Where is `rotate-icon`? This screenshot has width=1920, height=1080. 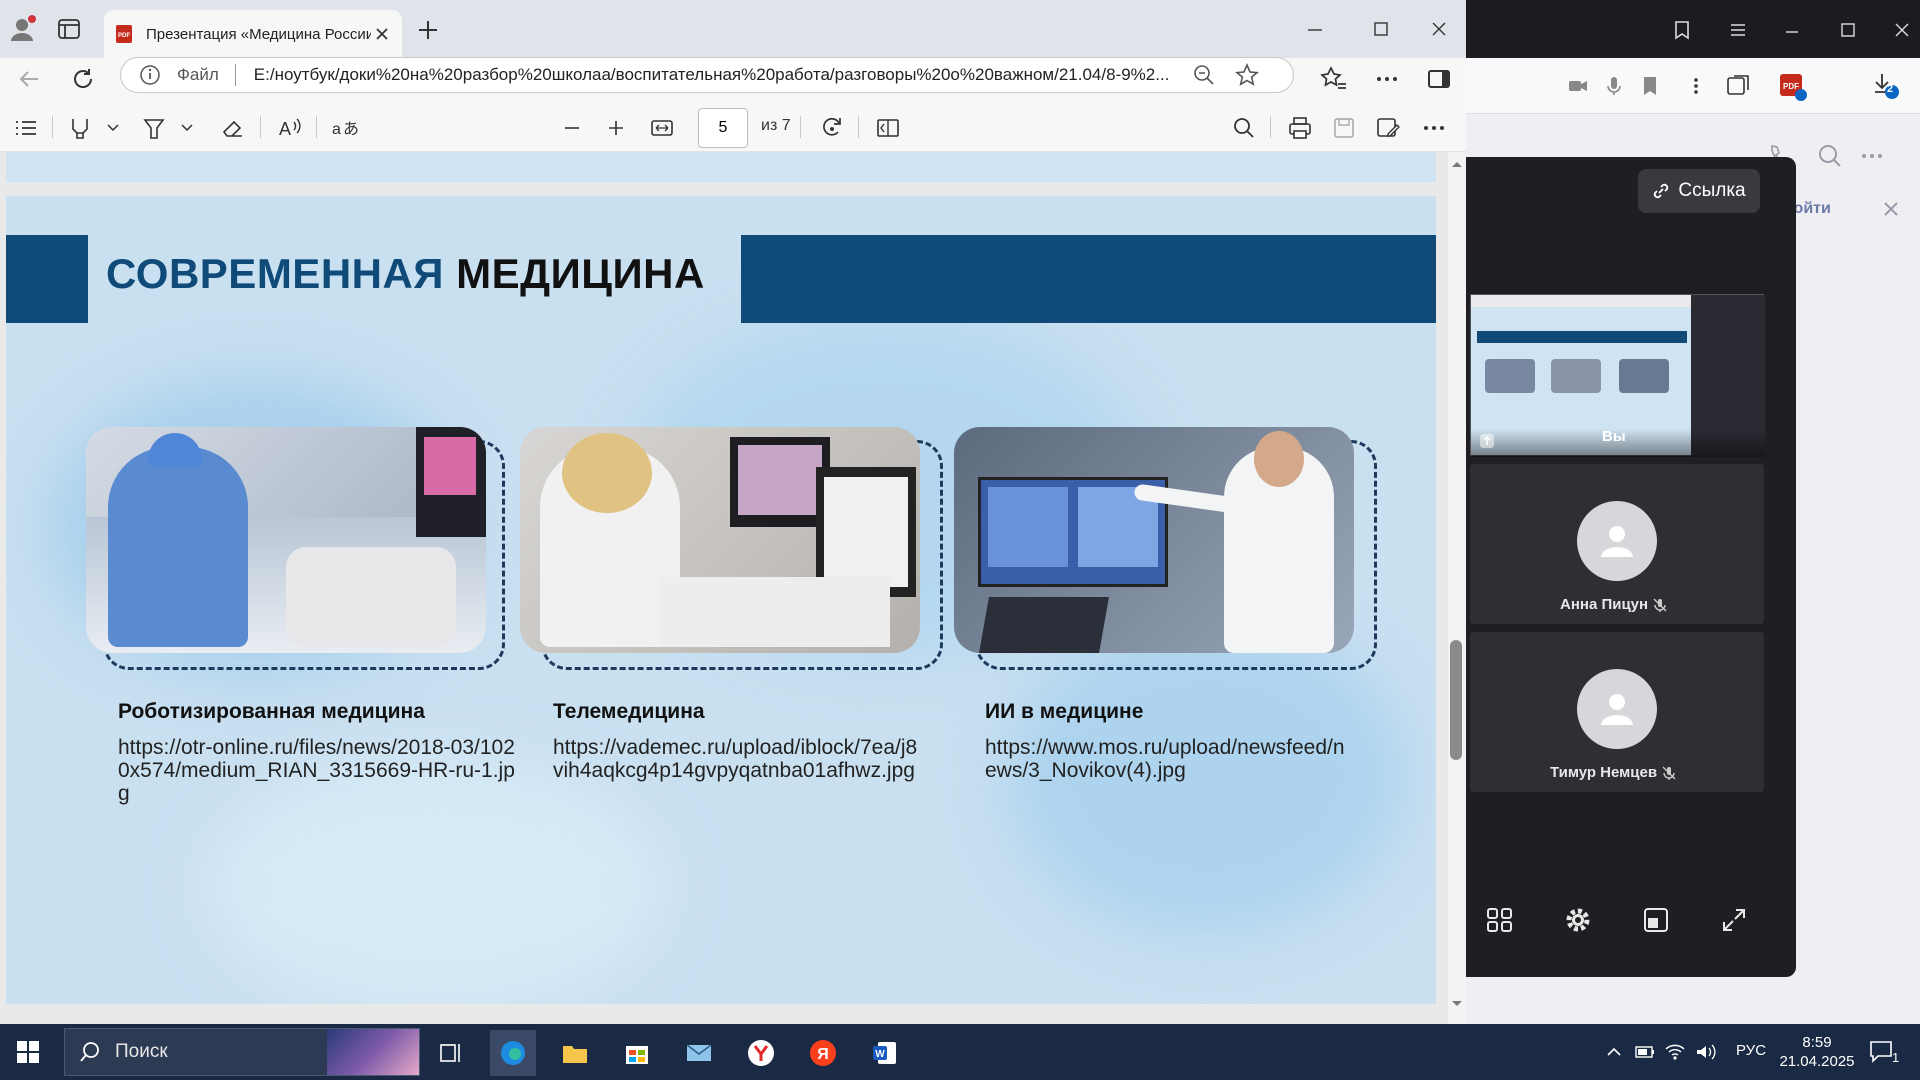 rotate-icon is located at coordinates (832, 128).